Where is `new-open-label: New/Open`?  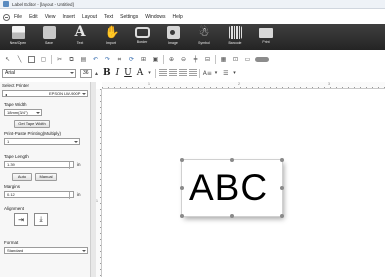 new-open-label: New/Open is located at coordinates (18, 43).